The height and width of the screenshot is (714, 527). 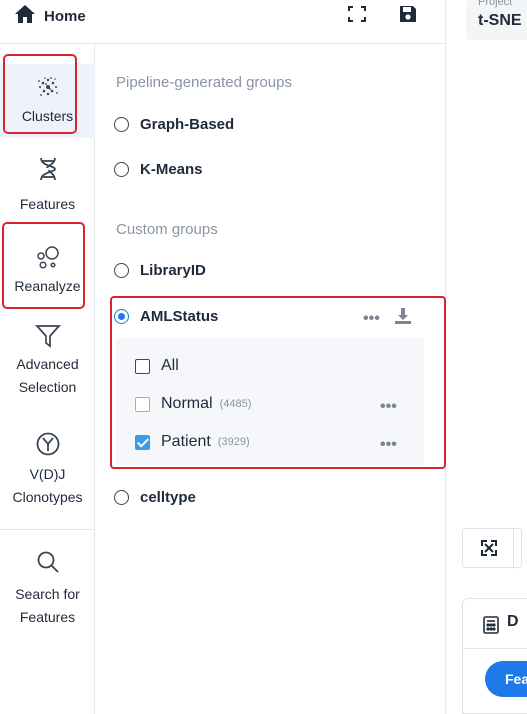 I want to click on aml-status-actions: •••, so click(x=387, y=318).